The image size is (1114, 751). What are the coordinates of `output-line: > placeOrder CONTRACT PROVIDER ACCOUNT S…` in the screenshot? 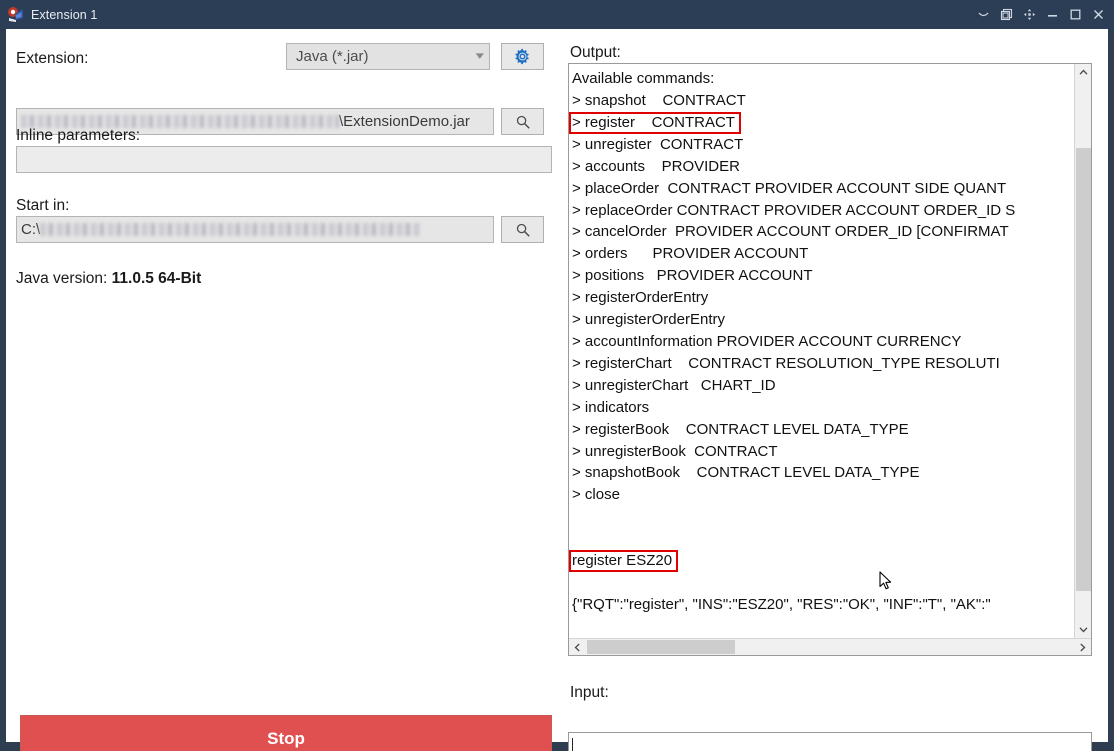 It's located at (789, 188).